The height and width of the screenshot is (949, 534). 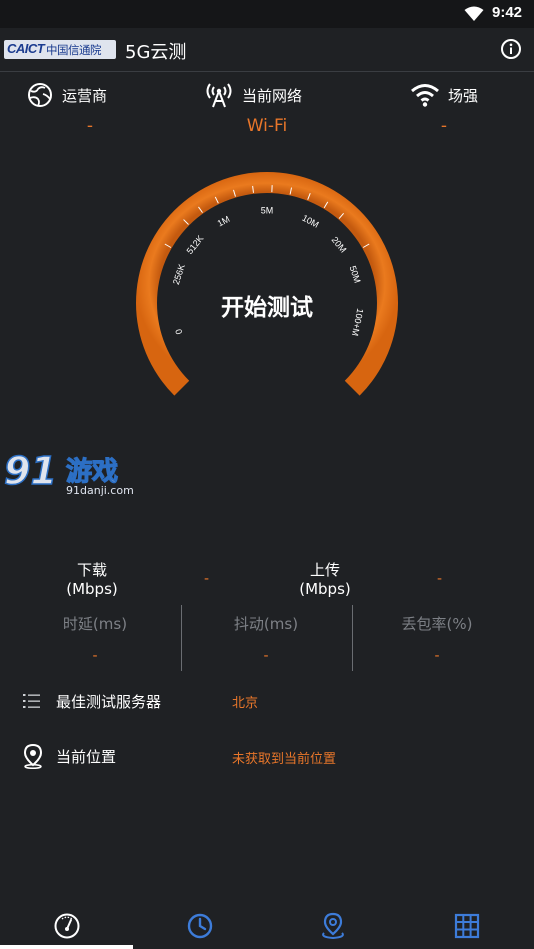 I want to click on site-watermark: 91 游戏 91danji.com, so click(x=69, y=472).